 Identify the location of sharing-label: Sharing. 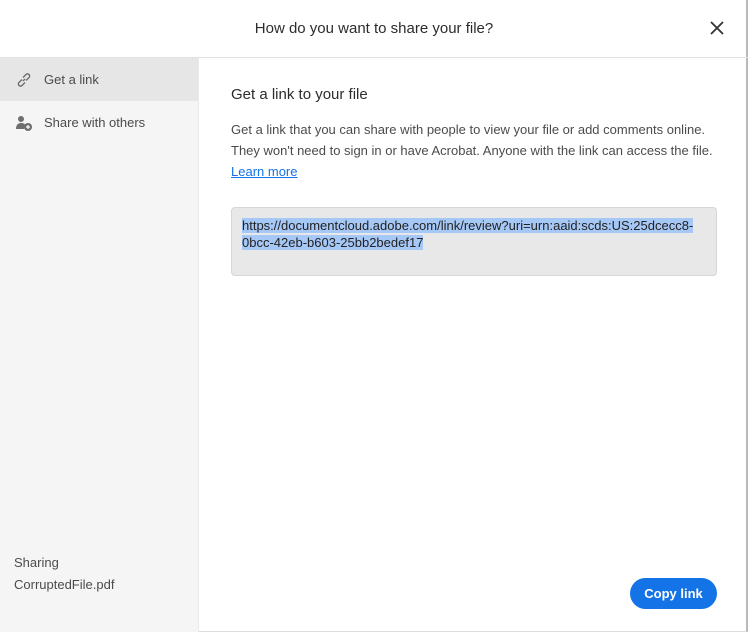
(36, 562).